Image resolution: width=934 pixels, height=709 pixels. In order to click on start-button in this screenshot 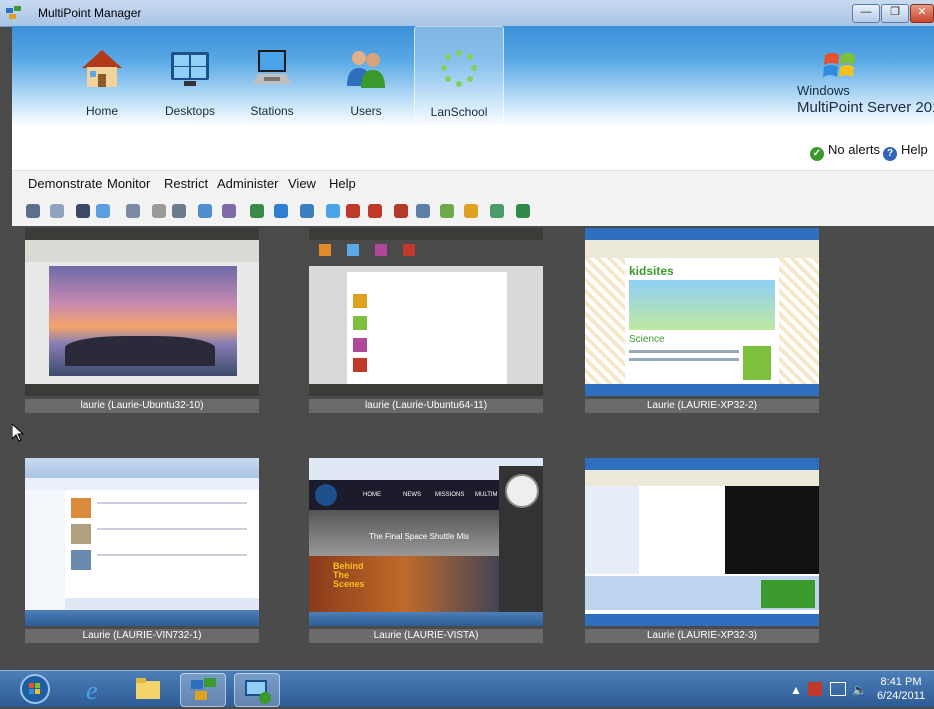, I will do `click(35, 689)`.